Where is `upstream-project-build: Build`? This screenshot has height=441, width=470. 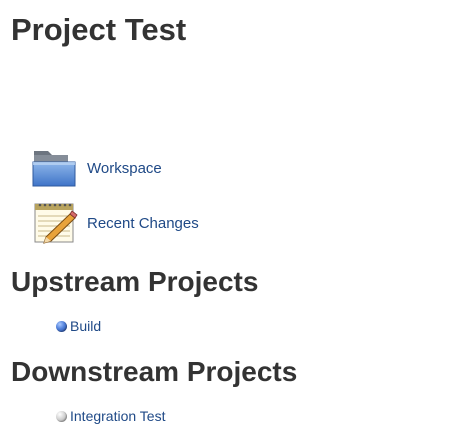
upstream-project-build: Build is located at coordinates (78, 326).